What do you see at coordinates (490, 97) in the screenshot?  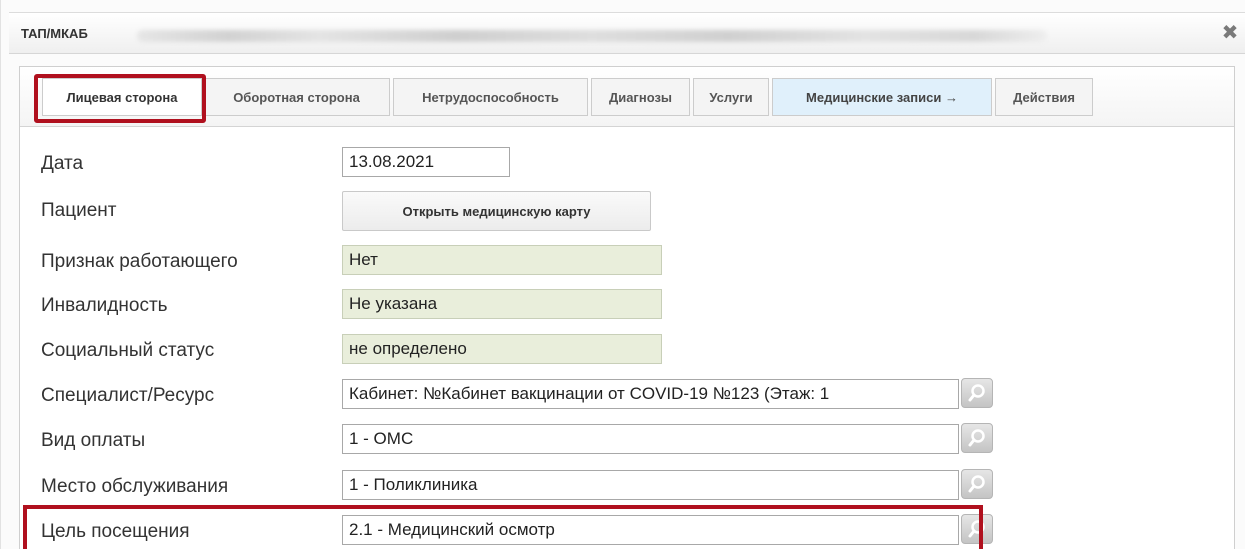 I see `tab-disability: Нетрудоспособность` at bounding box center [490, 97].